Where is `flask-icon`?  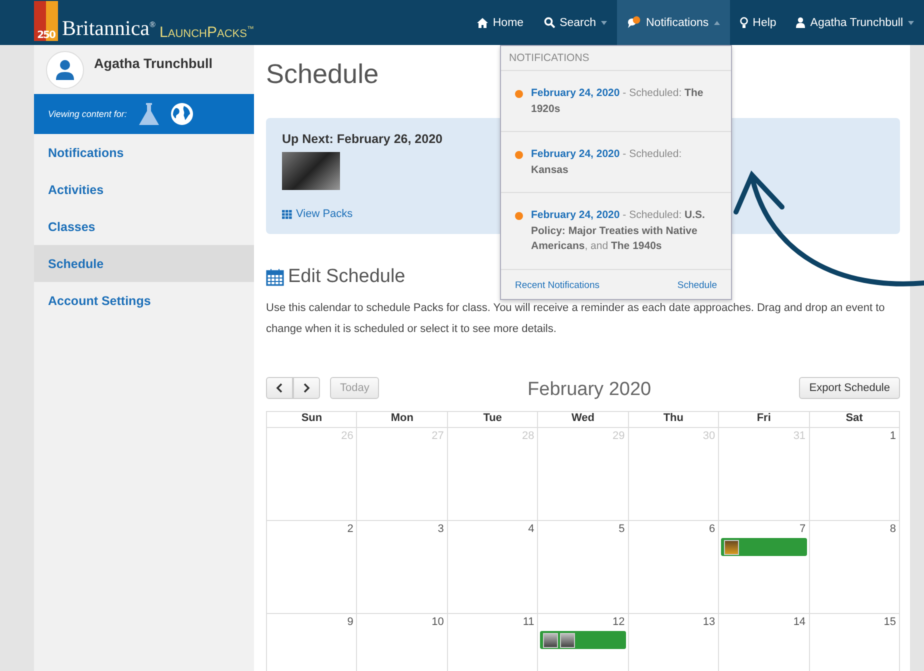
flask-icon is located at coordinates (148, 114).